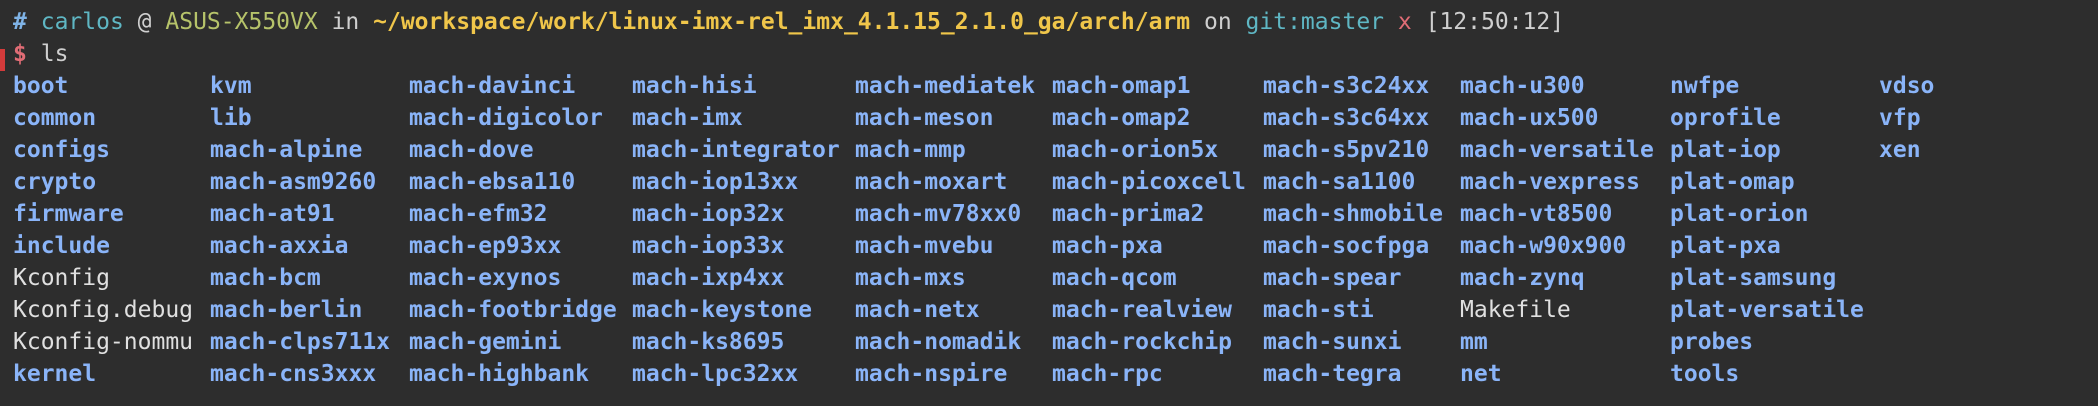 Image resolution: width=2098 pixels, height=406 pixels. I want to click on directory-entry: firmware, so click(68, 214).